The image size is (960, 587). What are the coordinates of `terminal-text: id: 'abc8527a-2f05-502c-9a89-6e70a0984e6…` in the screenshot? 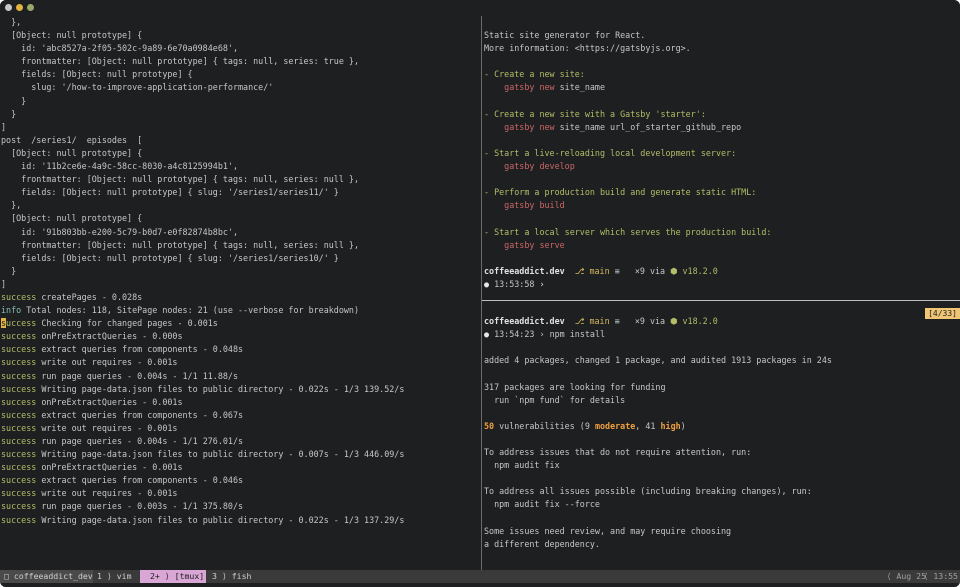 It's located at (119, 48).